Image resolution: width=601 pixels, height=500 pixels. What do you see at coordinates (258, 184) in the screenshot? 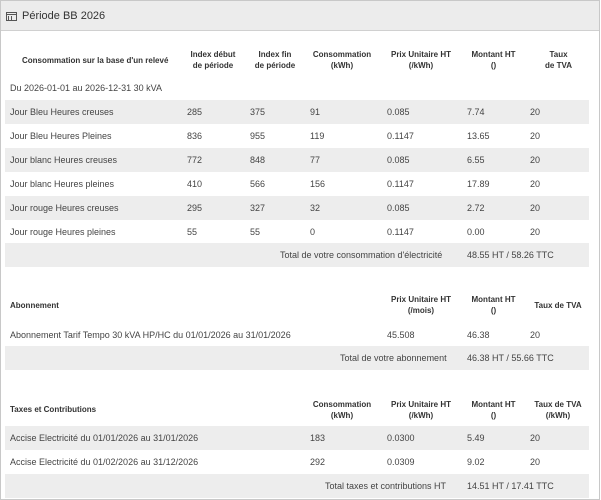
I see `row-index-end: 566` at bounding box center [258, 184].